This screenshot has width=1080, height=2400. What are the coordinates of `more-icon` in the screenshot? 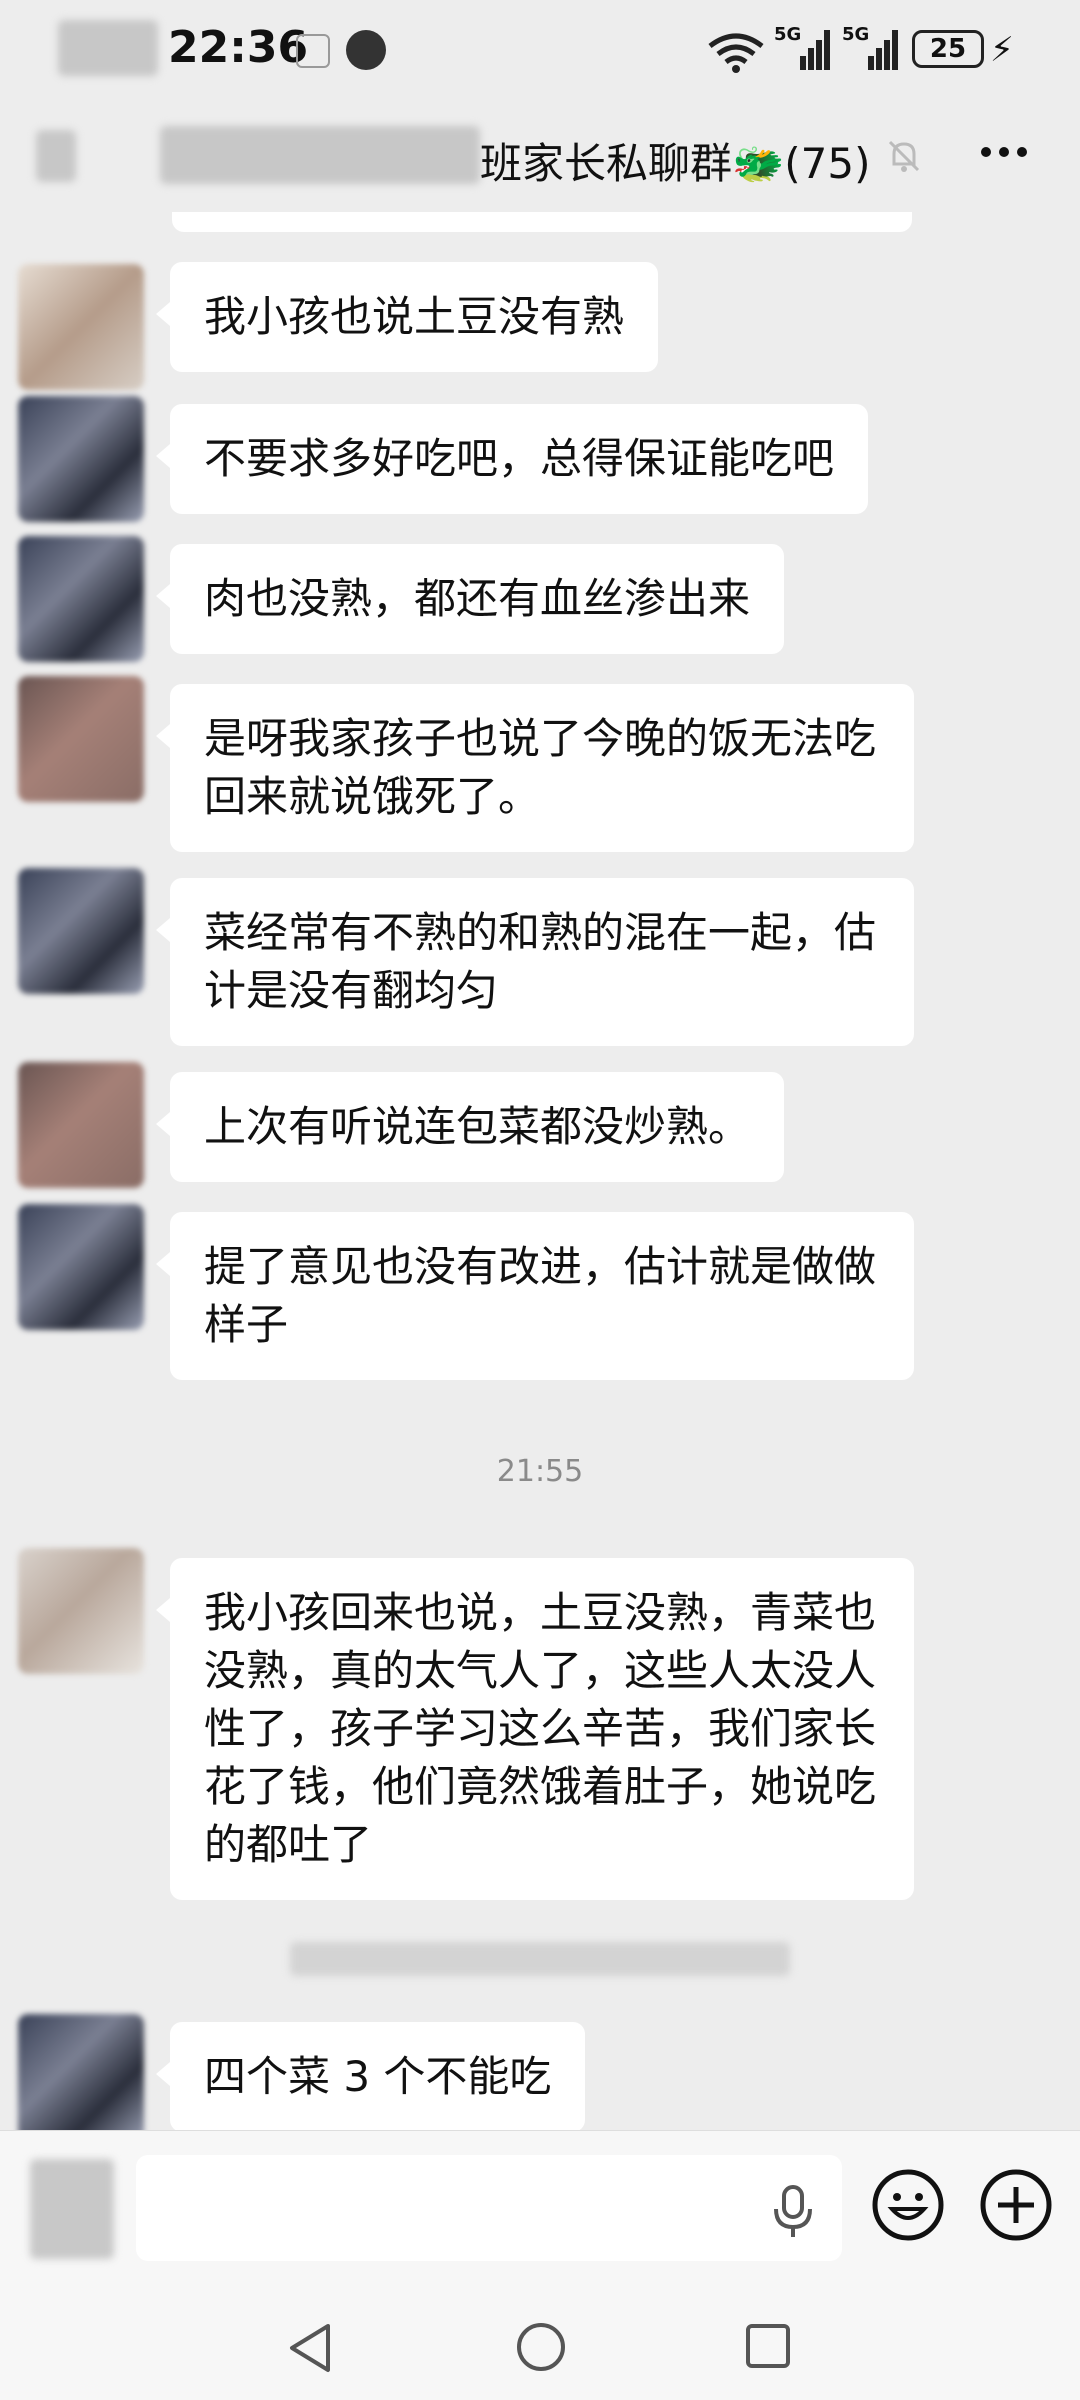 It's located at (1004, 152).